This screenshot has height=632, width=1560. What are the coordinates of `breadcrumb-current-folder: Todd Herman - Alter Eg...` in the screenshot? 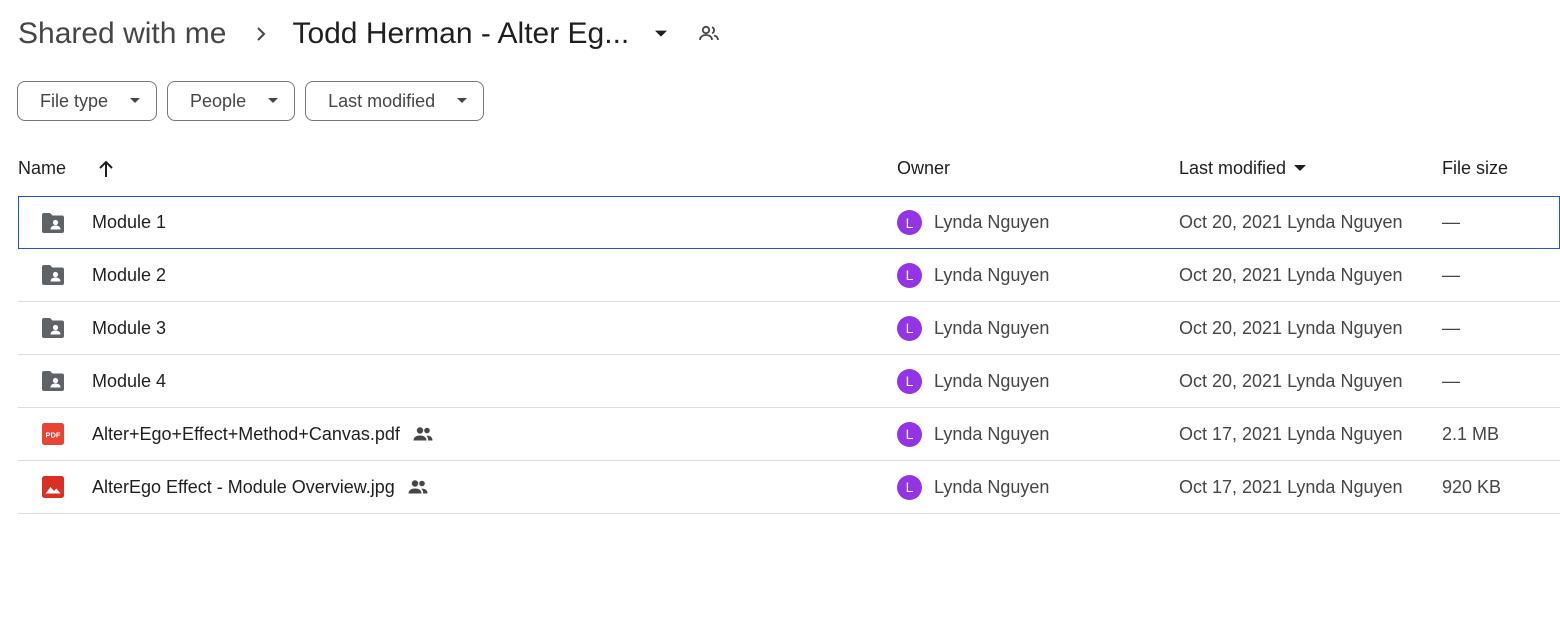 It's located at (460, 34).